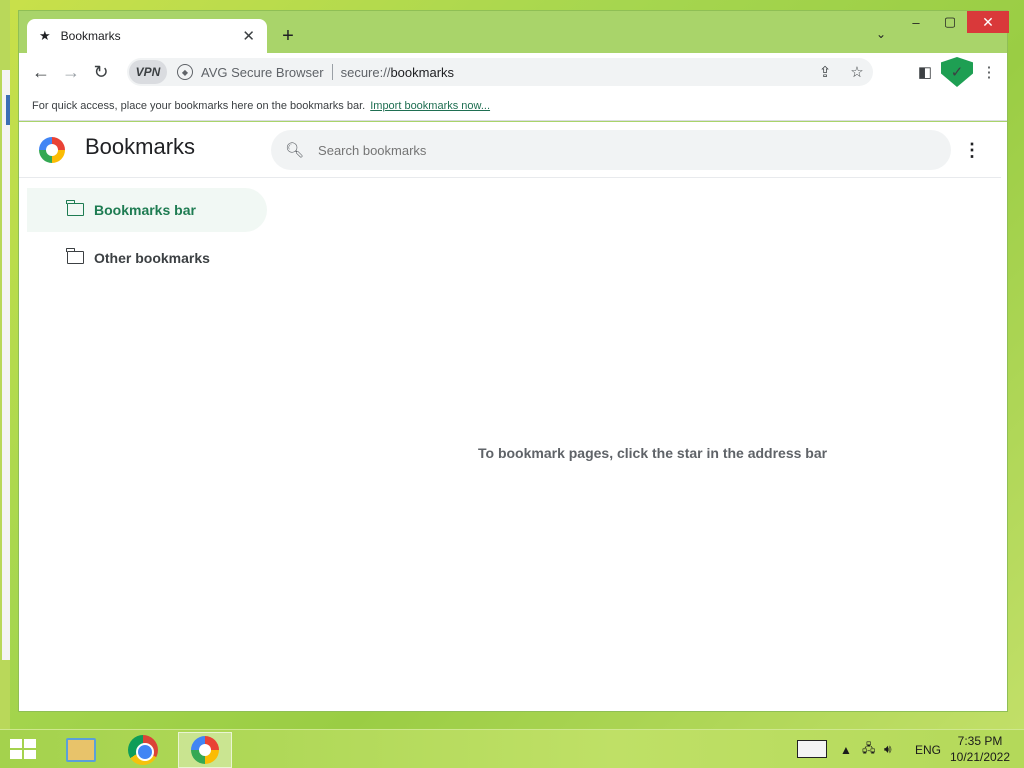 The width and height of the screenshot is (1024, 768). What do you see at coordinates (980, 749) in the screenshot?
I see `system-clock: 7:35 PM 10/21/2022` at bounding box center [980, 749].